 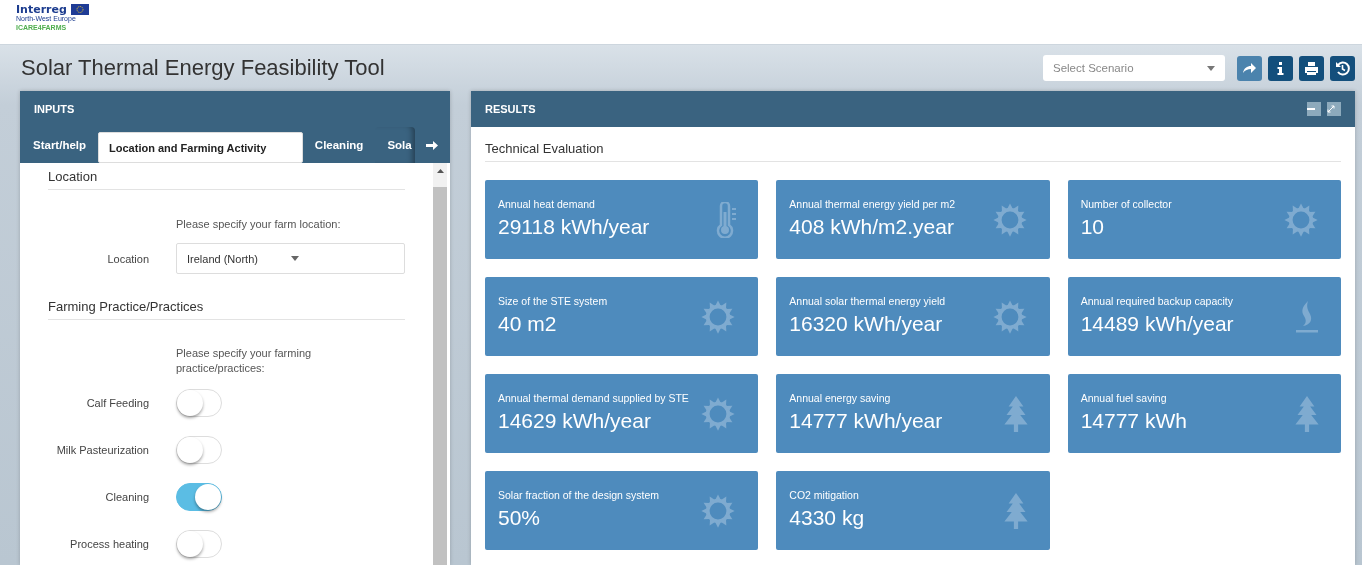 I want to click on section-heading: Technical Evaluation, so click(x=913, y=151).